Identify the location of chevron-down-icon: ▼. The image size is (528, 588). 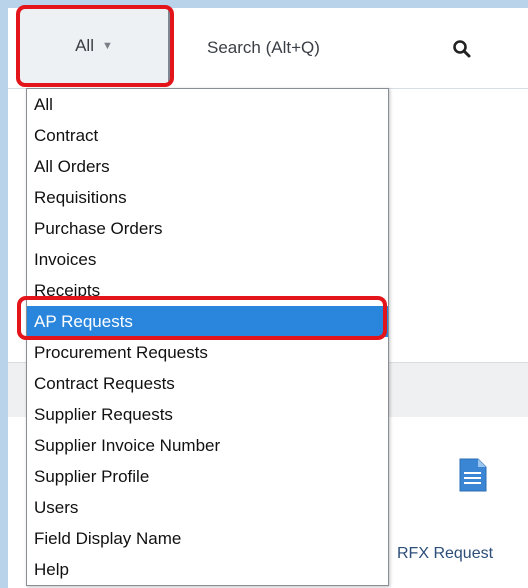
(107, 46).